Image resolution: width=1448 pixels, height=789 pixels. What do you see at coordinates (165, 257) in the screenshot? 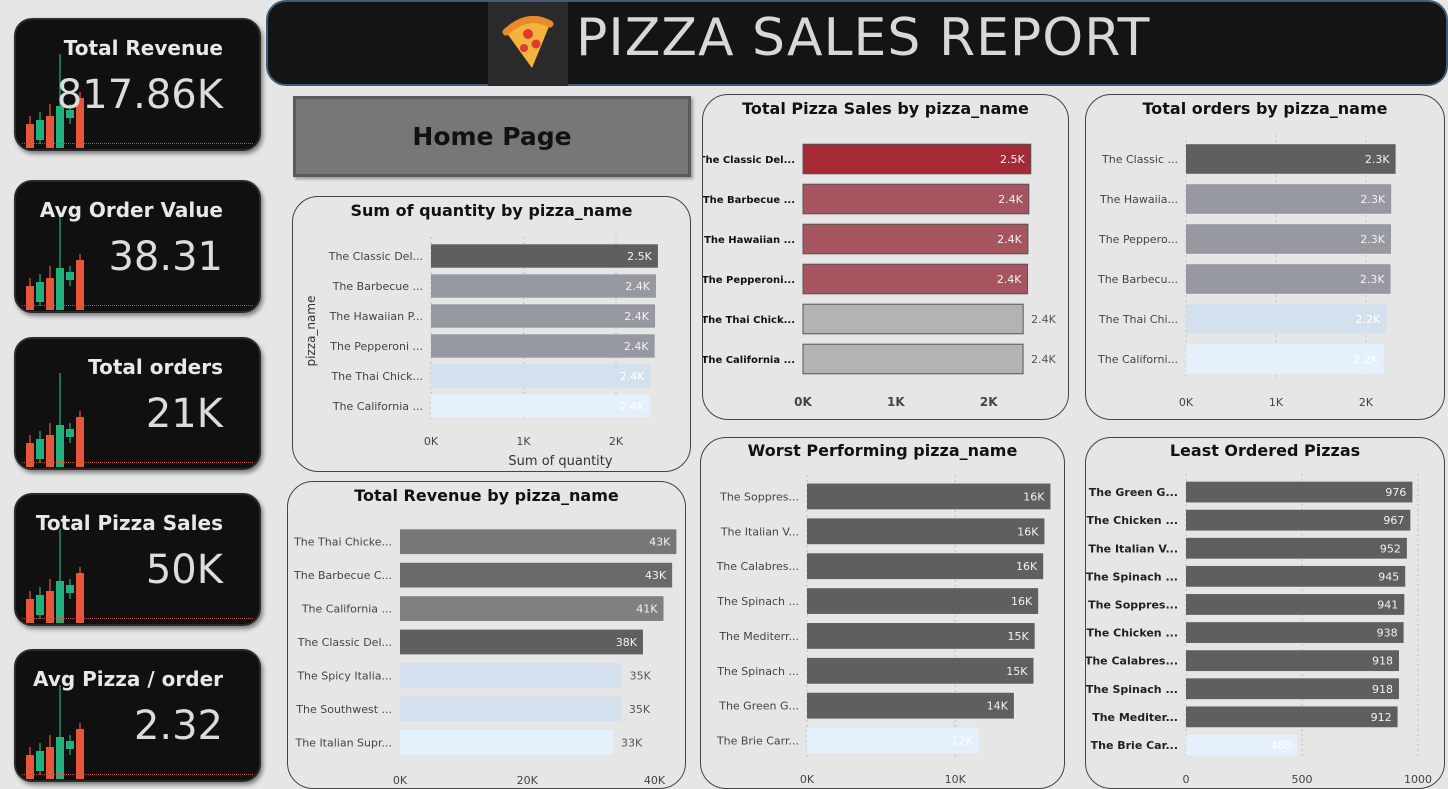
I see `kpi-value: 38.31` at bounding box center [165, 257].